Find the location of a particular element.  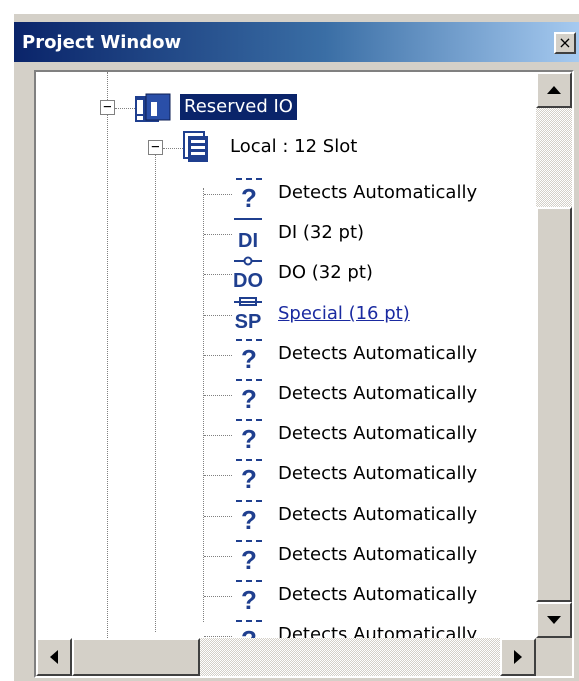

do-module-icon: DO is located at coordinates (249, 276).